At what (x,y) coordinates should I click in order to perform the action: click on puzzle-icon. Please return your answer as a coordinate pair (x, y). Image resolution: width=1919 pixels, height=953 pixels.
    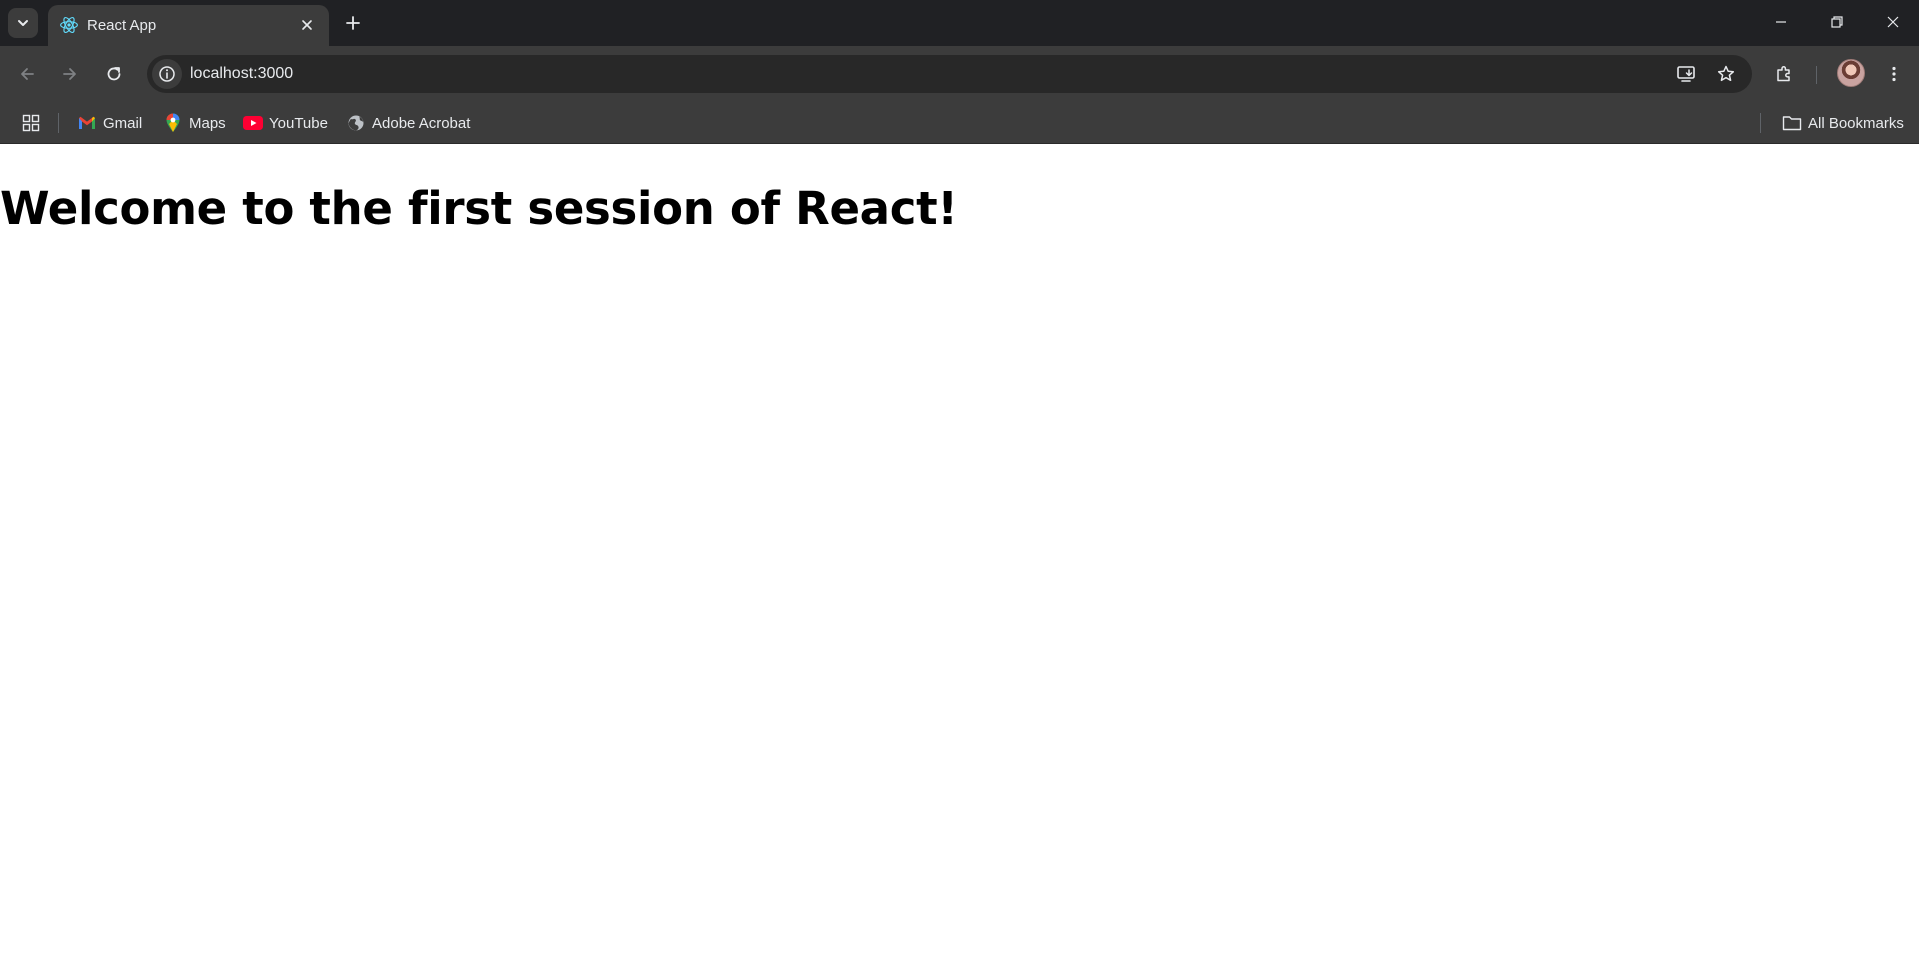
    Looking at the image, I should click on (1783, 74).